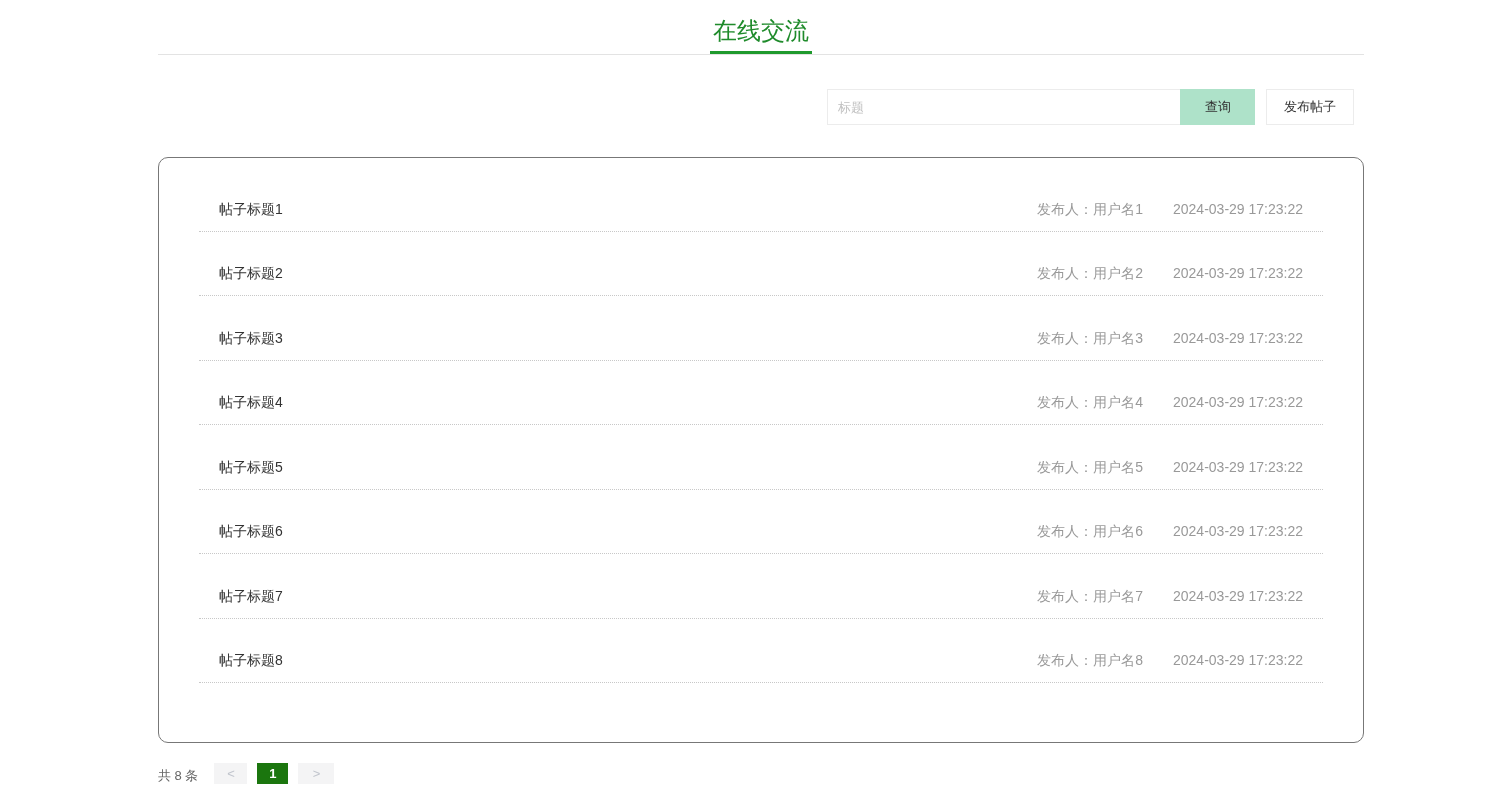 The image size is (1490, 785). Describe the element at coordinates (1090, 660) in the screenshot. I see `post-author: 发布人：用户名8` at that location.